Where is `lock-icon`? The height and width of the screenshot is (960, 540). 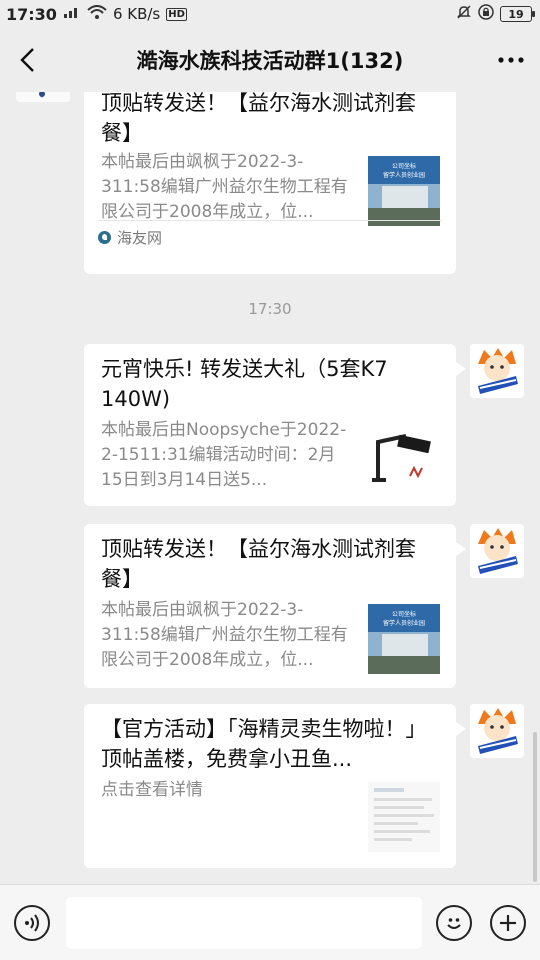
lock-icon is located at coordinates (486, 14).